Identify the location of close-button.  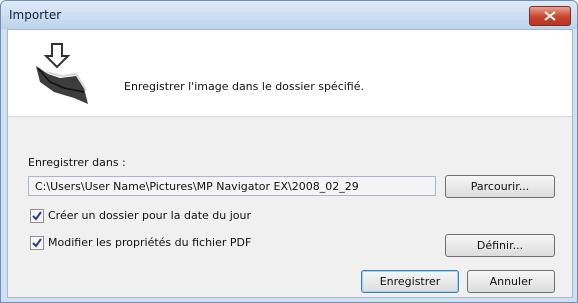
(550, 16).